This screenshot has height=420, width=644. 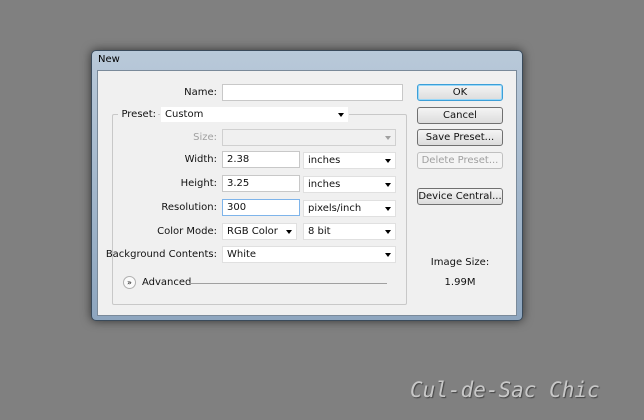 What do you see at coordinates (312, 92) in the screenshot?
I see `name-input` at bounding box center [312, 92].